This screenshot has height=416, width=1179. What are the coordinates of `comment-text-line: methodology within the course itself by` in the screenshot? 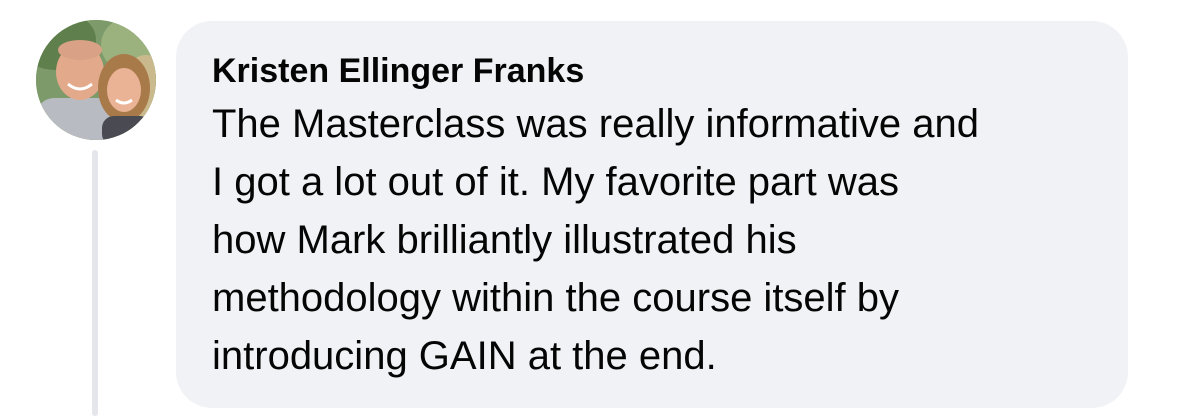 It's located at (556, 298).